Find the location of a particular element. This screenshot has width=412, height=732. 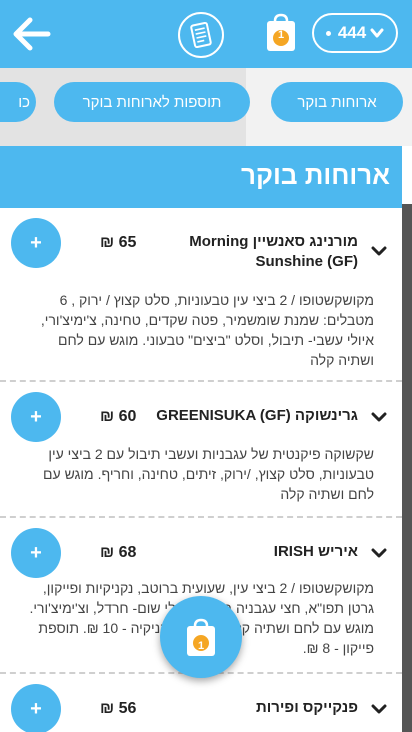

category-label: תוספות לארוחות בוקר is located at coordinates (152, 102).